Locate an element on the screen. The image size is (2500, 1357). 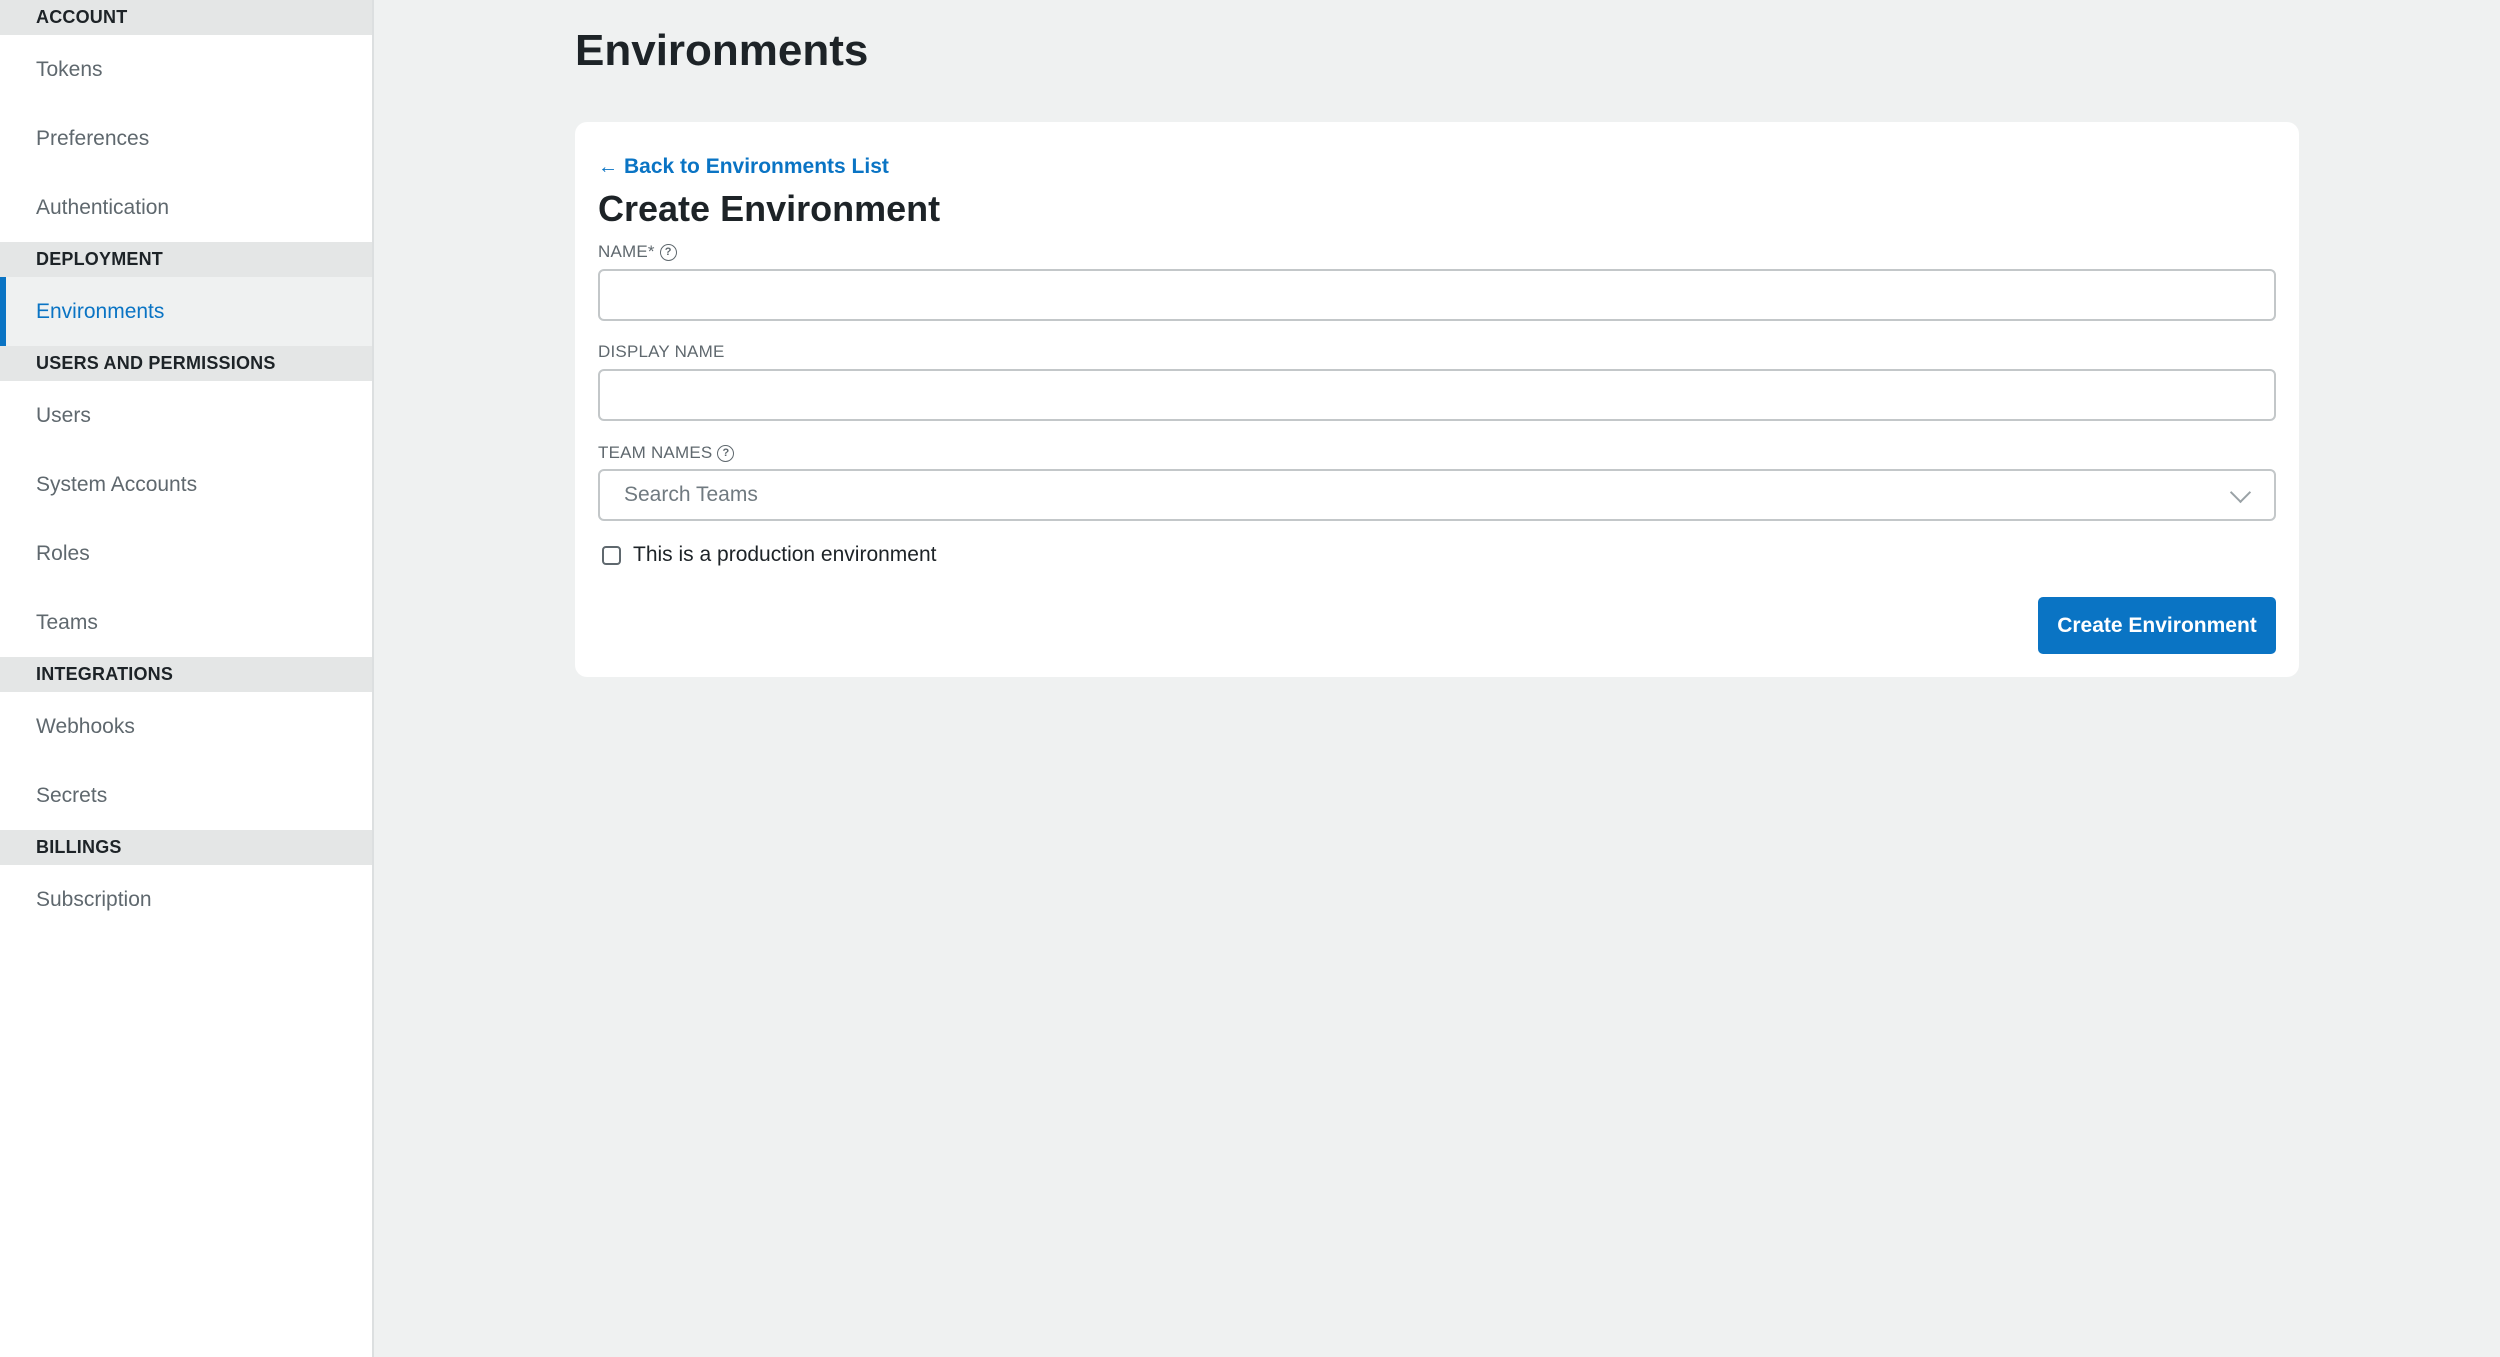
production-checkbox-row: This is a production environment is located at coordinates (769, 555).